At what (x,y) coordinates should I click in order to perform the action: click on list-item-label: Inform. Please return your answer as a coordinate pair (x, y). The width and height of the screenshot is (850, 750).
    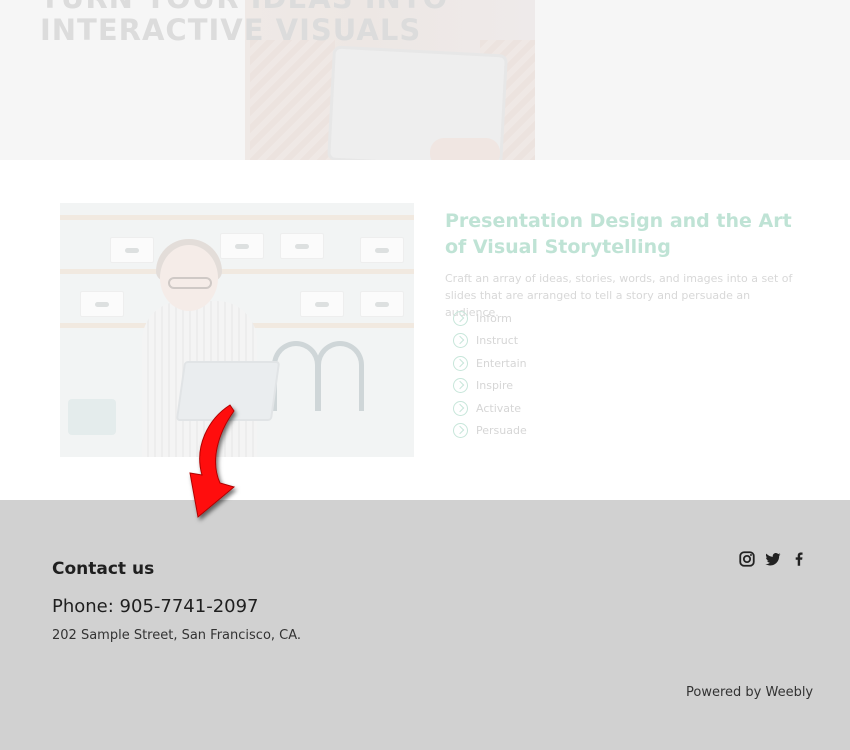
    Looking at the image, I should click on (494, 318).